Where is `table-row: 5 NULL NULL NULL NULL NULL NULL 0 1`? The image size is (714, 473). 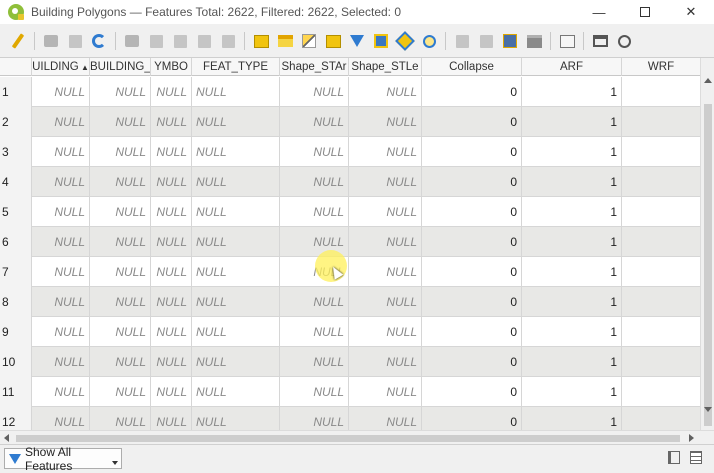
table-row: 5 NULL NULL NULL NULL NULL NULL 0 1 is located at coordinates (350, 212).